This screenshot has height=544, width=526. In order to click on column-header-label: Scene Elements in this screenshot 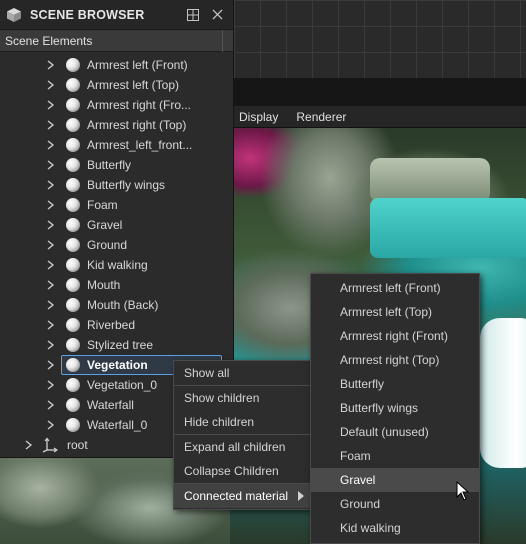, I will do `click(49, 40)`.